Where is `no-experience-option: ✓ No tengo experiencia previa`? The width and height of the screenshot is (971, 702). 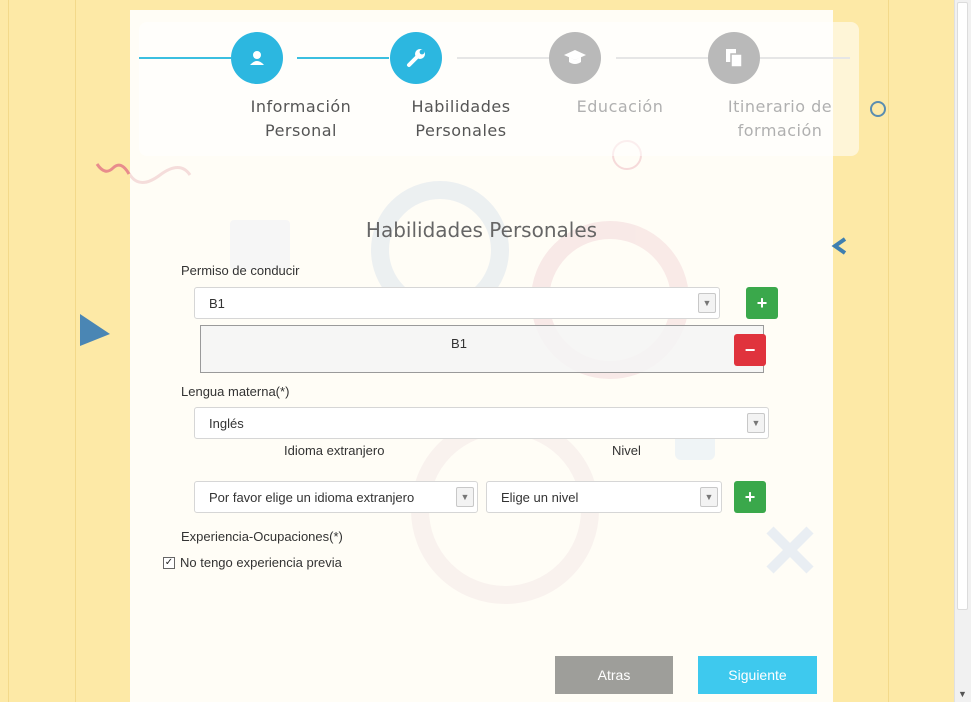 no-experience-option: ✓ No tengo experiencia previa is located at coordinates (252, 562).